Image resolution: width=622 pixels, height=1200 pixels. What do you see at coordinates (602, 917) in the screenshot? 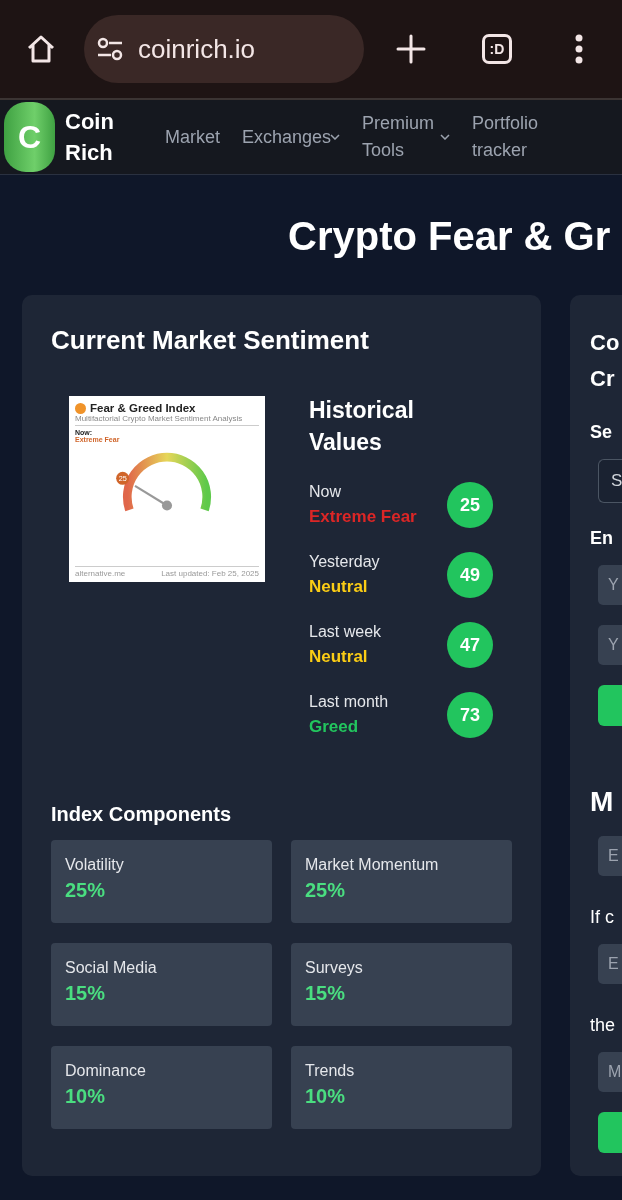
I see `prompt-text: If c` at bounding box center [602, 917].